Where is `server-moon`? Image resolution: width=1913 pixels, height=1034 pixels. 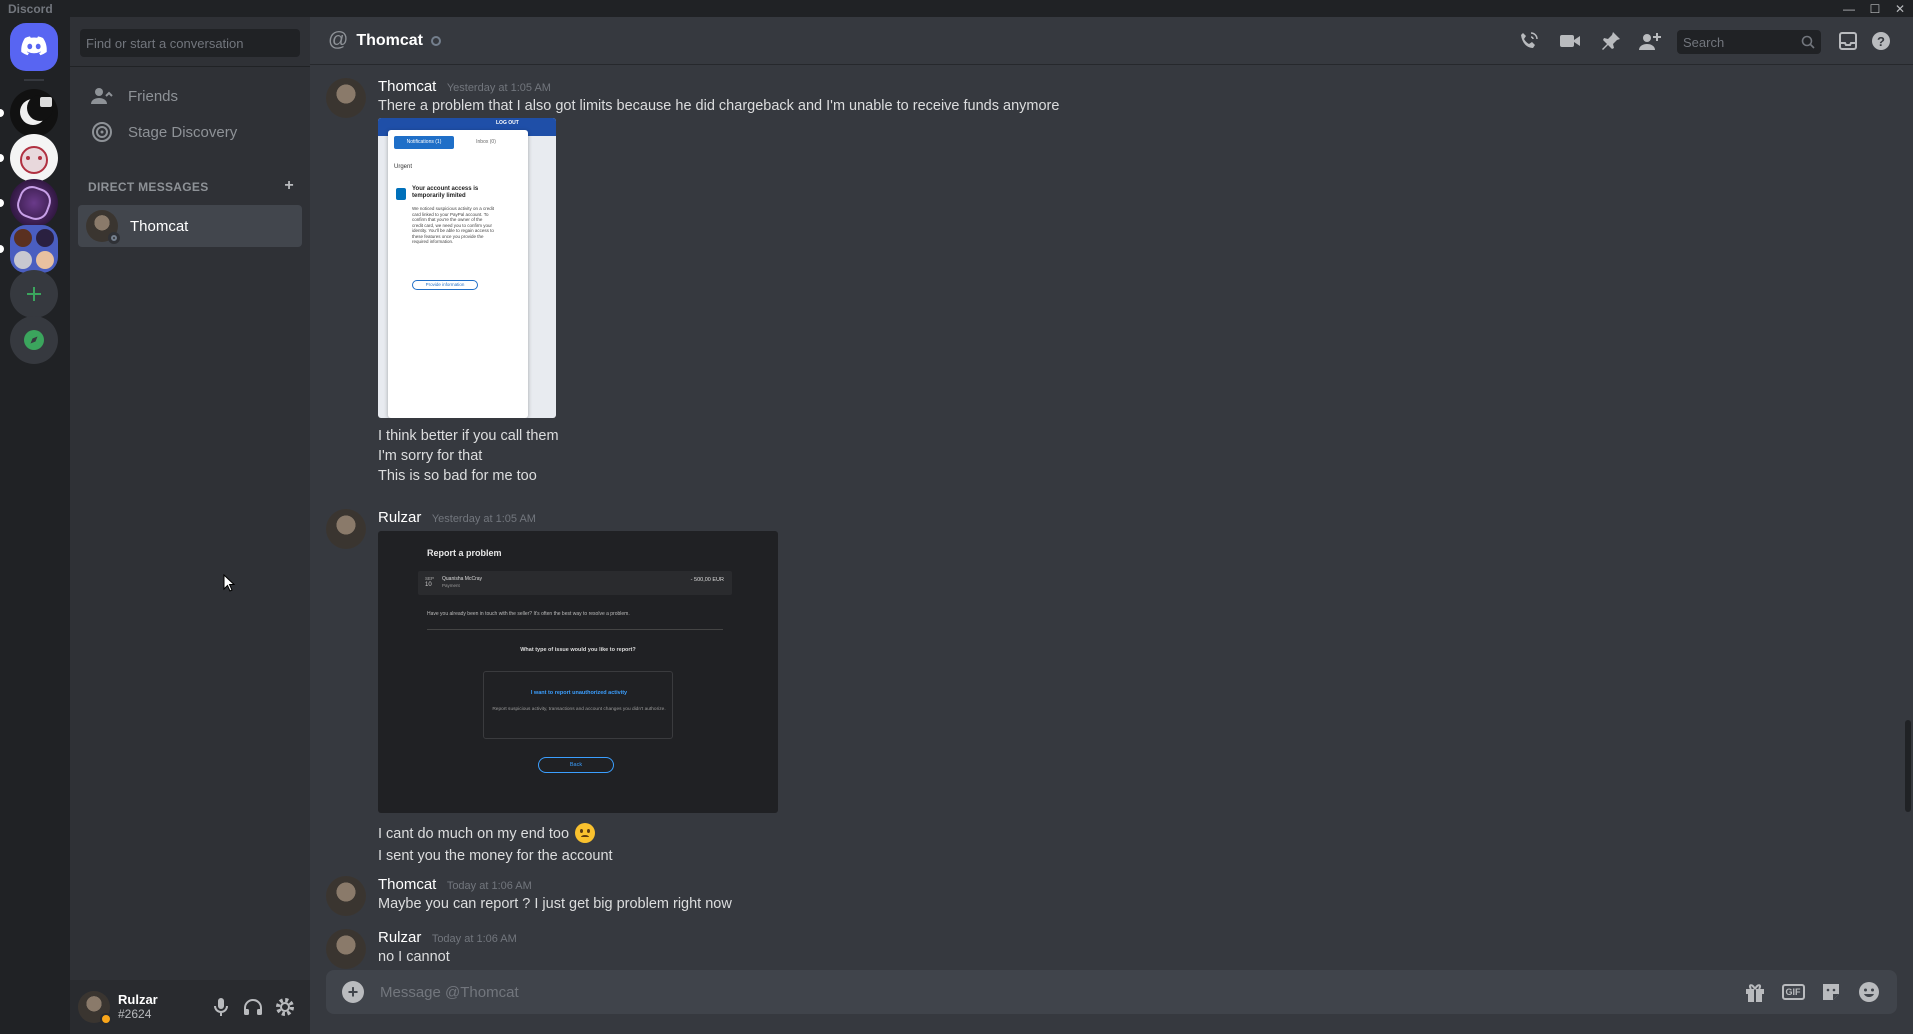 server-moon is located at coordinates (34, 113).